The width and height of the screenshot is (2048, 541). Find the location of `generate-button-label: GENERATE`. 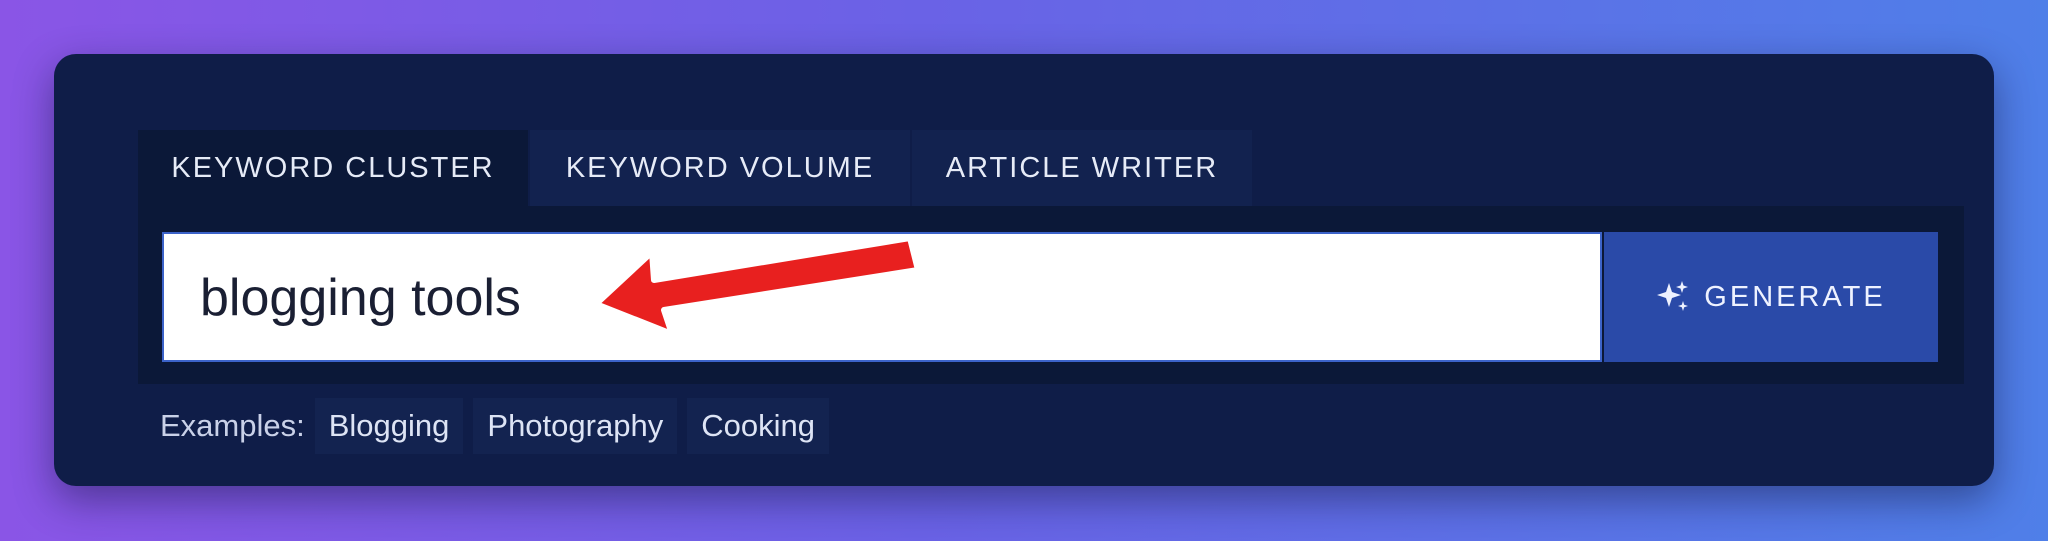

generate-button-label: GENERATE is located at coordinates (1795, 296).